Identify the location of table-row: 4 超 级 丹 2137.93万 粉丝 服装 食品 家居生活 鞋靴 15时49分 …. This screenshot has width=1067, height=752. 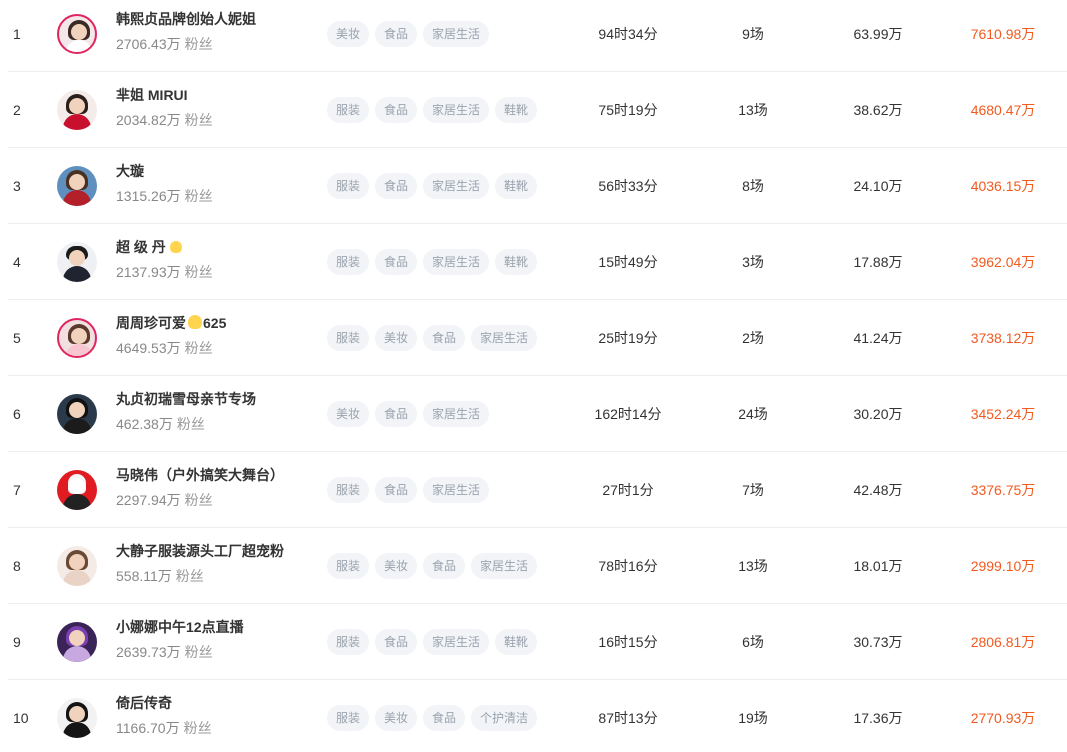
(537, 262).